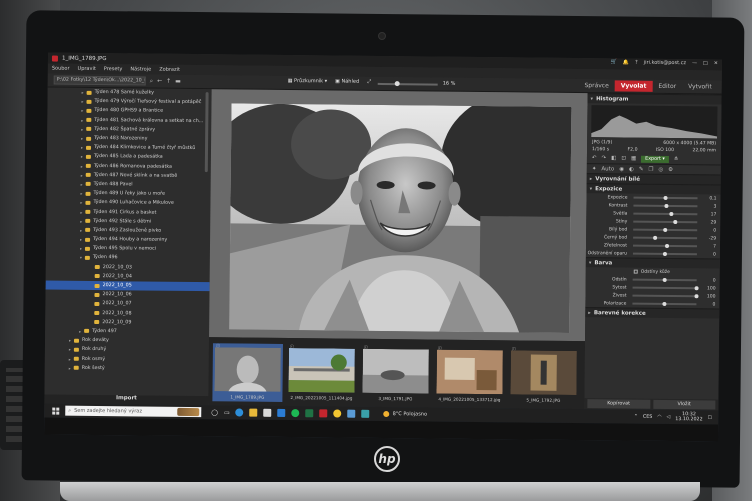 This screenshot has height=501, width=752. What do you see at coordinates (267, 412) in the screenshot?
I see `store-icon` at bounding box center [267, 412].